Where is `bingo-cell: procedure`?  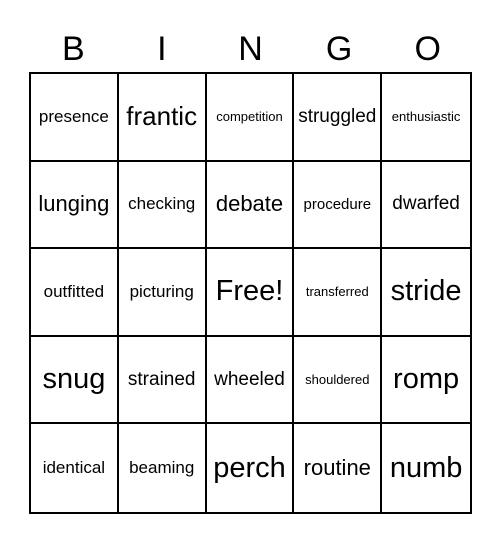 bingo-cell: procedure is located at coordinates (338, 205).